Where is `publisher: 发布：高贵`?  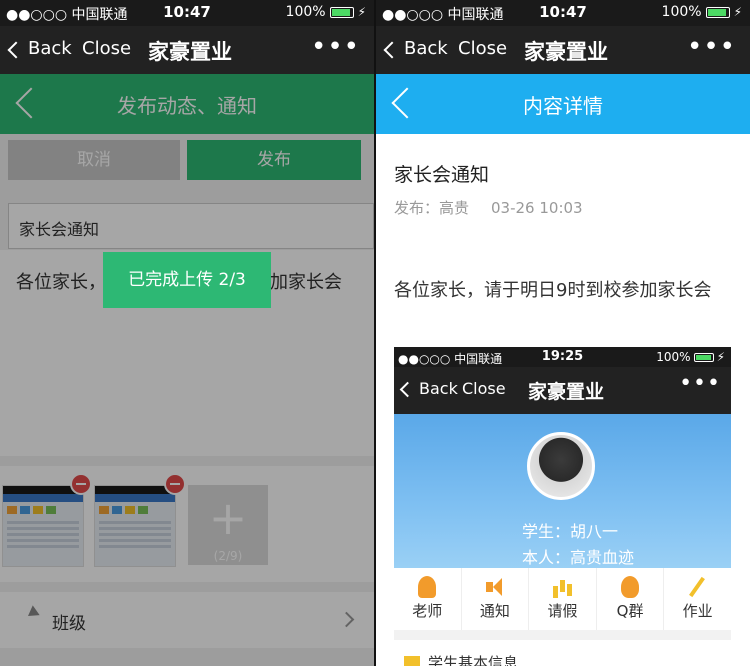
publisher: 发布：高贵 is located at coordinates (432, 208).